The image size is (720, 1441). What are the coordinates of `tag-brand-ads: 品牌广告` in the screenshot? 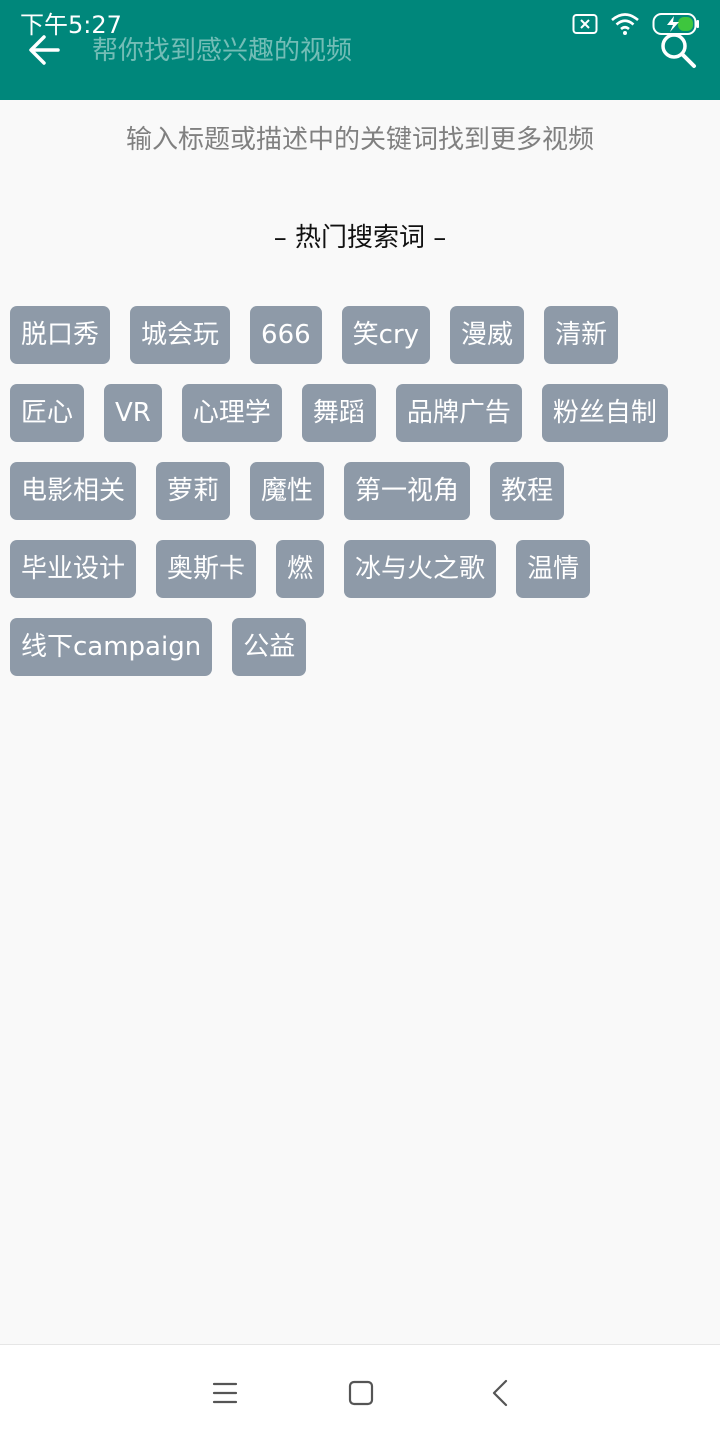 It's located at (458, 413).